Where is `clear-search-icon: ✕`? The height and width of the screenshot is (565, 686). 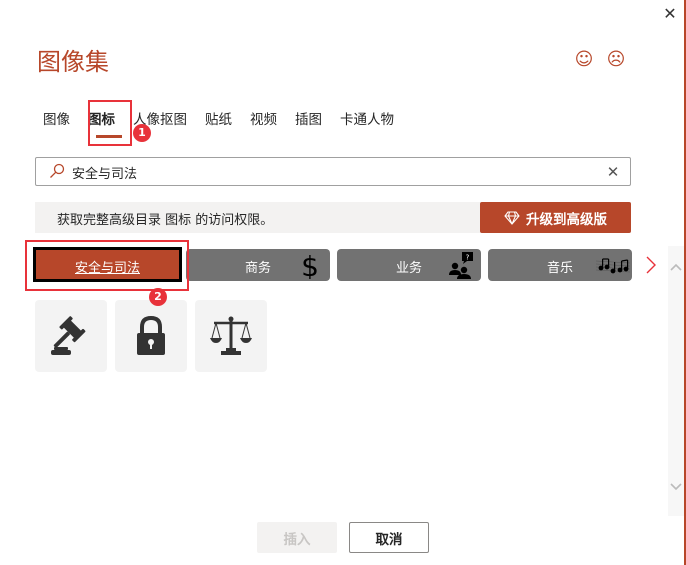
clear-search-icon: ✕ is located at coordinates (613, 172).